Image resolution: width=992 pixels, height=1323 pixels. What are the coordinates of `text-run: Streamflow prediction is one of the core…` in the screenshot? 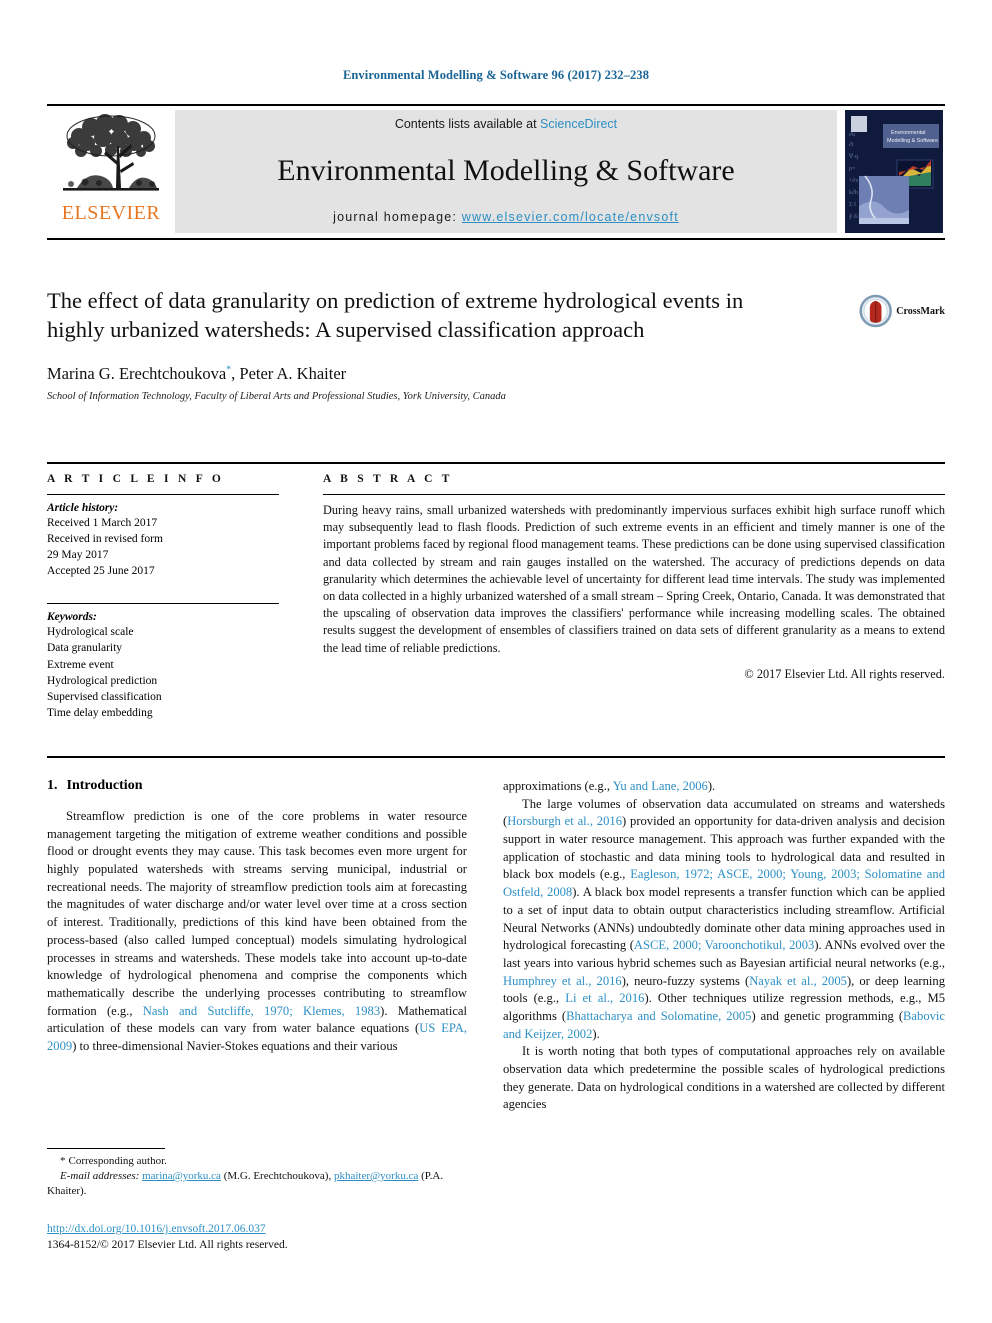 It's located at (257, 913).